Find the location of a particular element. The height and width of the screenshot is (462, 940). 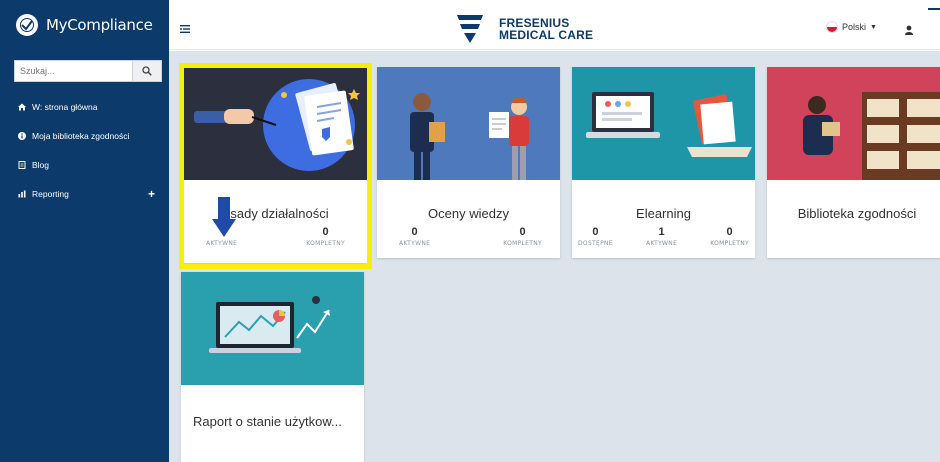

sidebar-toggle-icon is located at coordinates (185, 27).